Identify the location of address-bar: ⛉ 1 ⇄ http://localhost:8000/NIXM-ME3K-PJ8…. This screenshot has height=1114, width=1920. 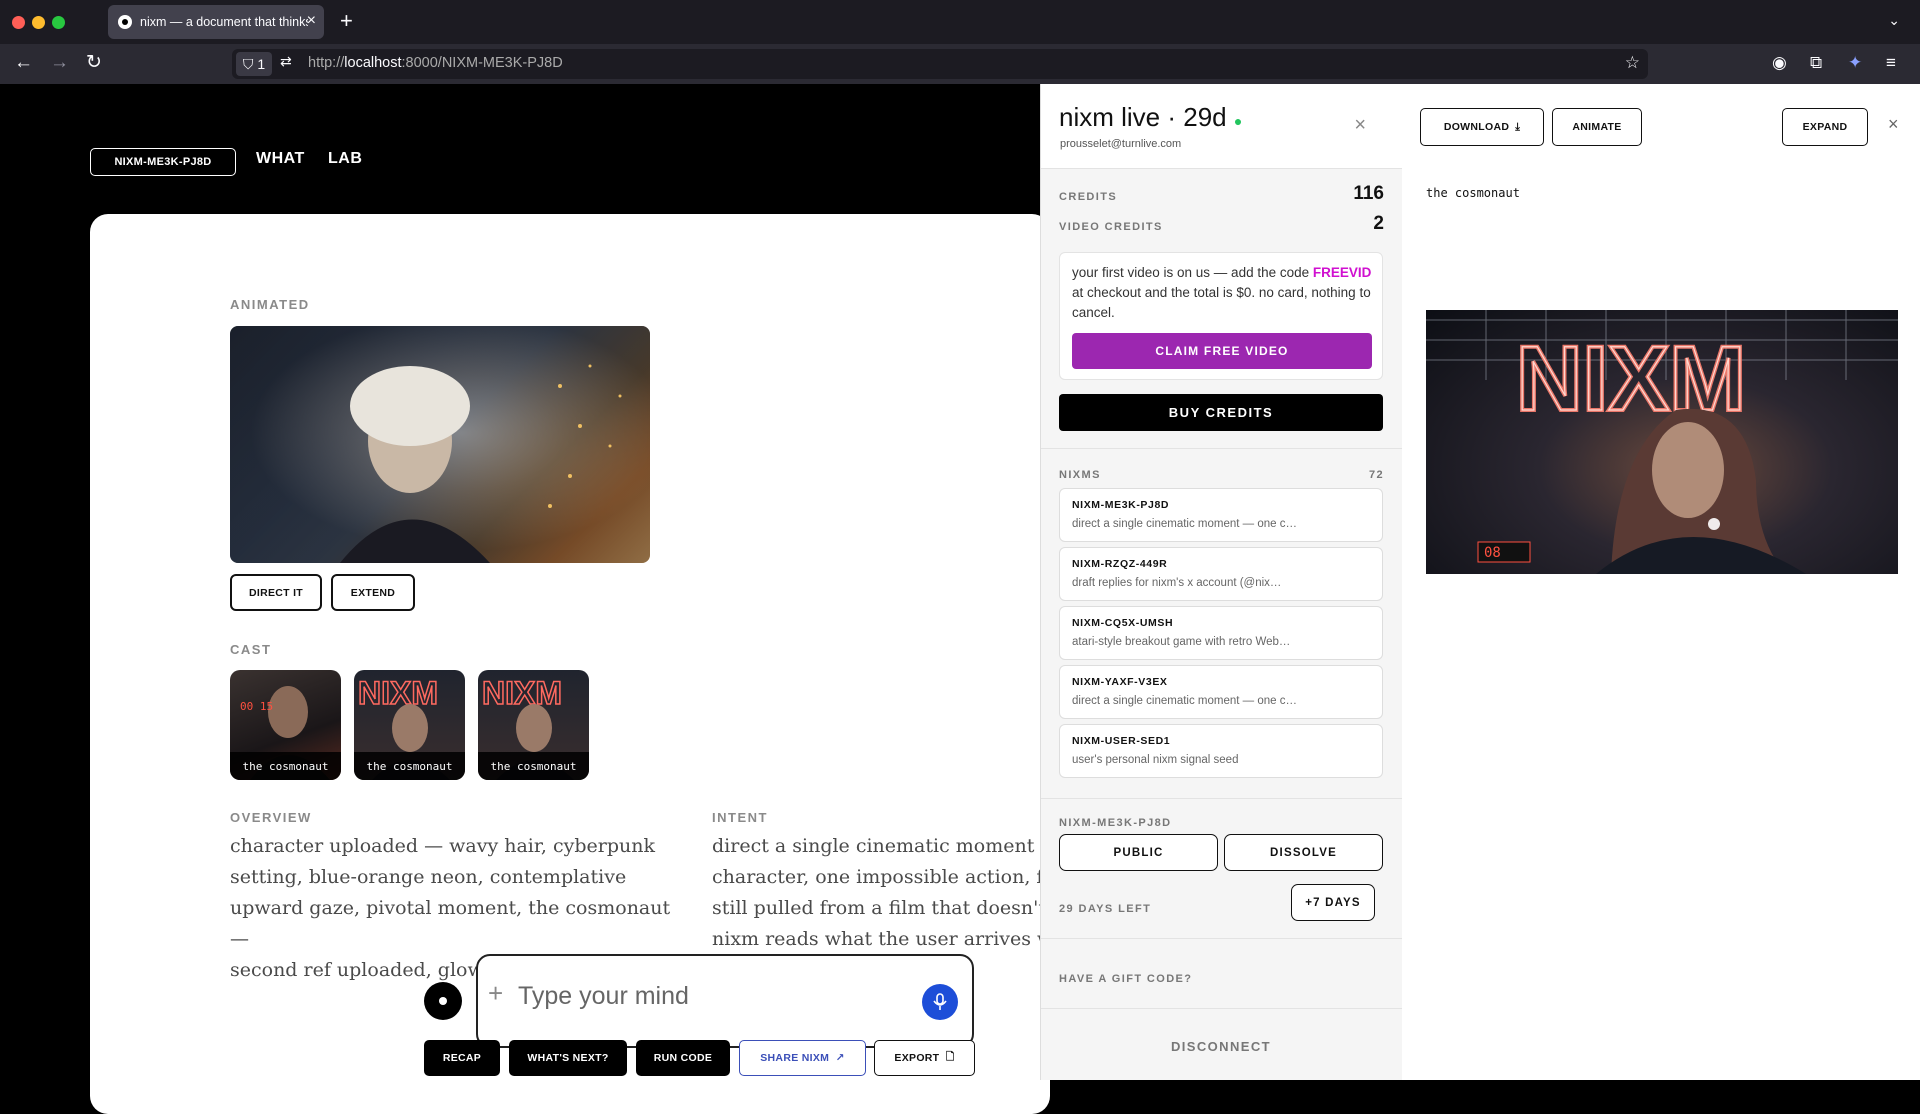
(940, 64).